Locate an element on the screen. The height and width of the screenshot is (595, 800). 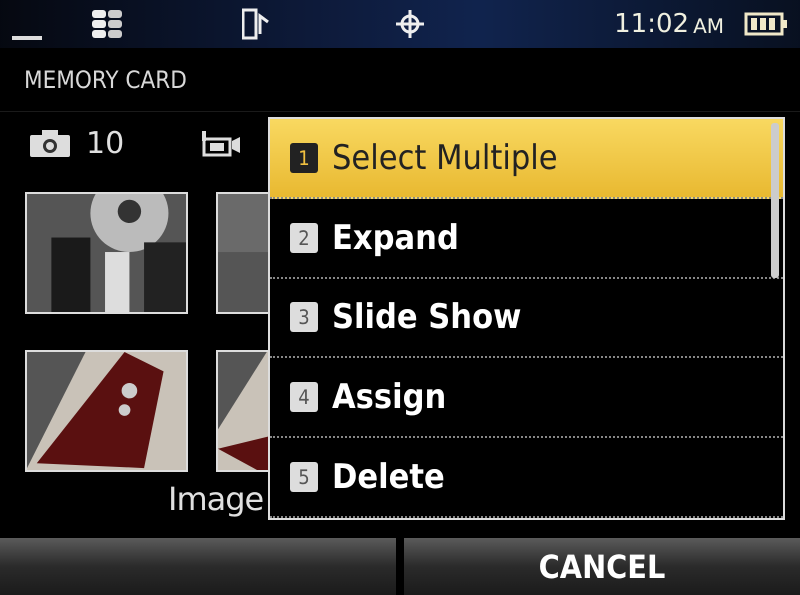
number-key-label: 5 is located at coordinates (304, 477).